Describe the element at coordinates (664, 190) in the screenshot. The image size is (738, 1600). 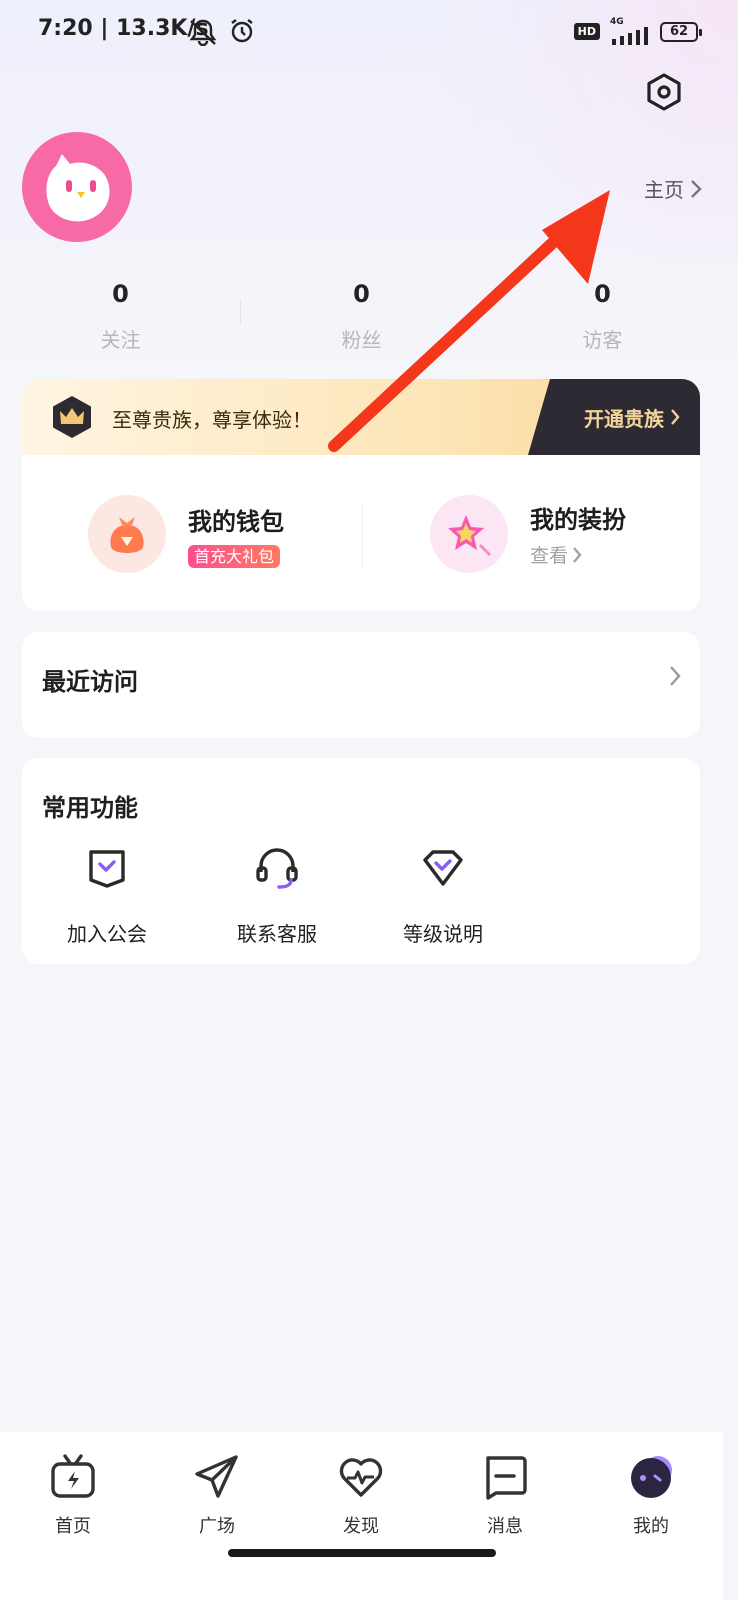
I see `homepage-label: 主页` at that location.